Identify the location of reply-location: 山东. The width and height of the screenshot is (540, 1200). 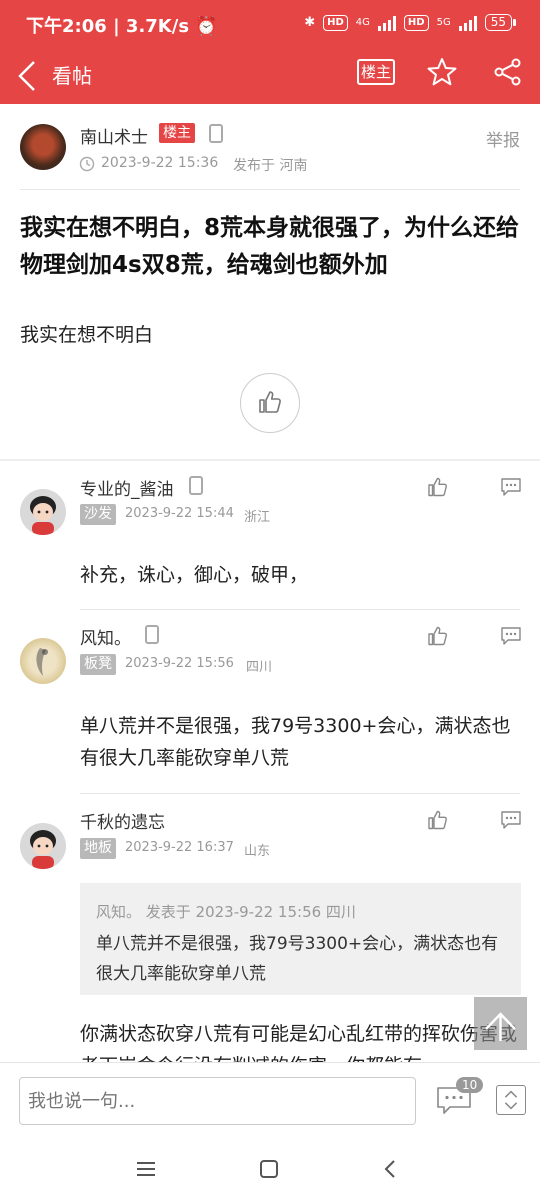
(257, 851).